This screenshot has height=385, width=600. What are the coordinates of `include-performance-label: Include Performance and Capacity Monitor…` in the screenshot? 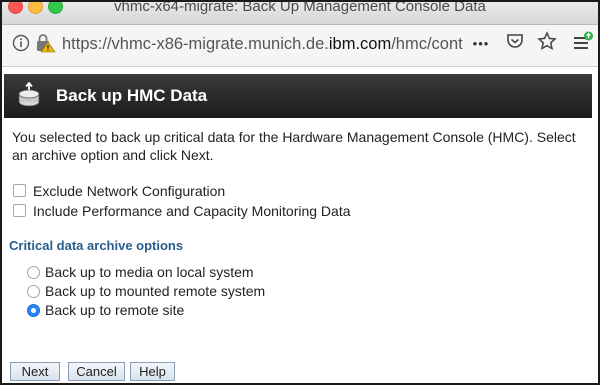 It's located at (192, 211).